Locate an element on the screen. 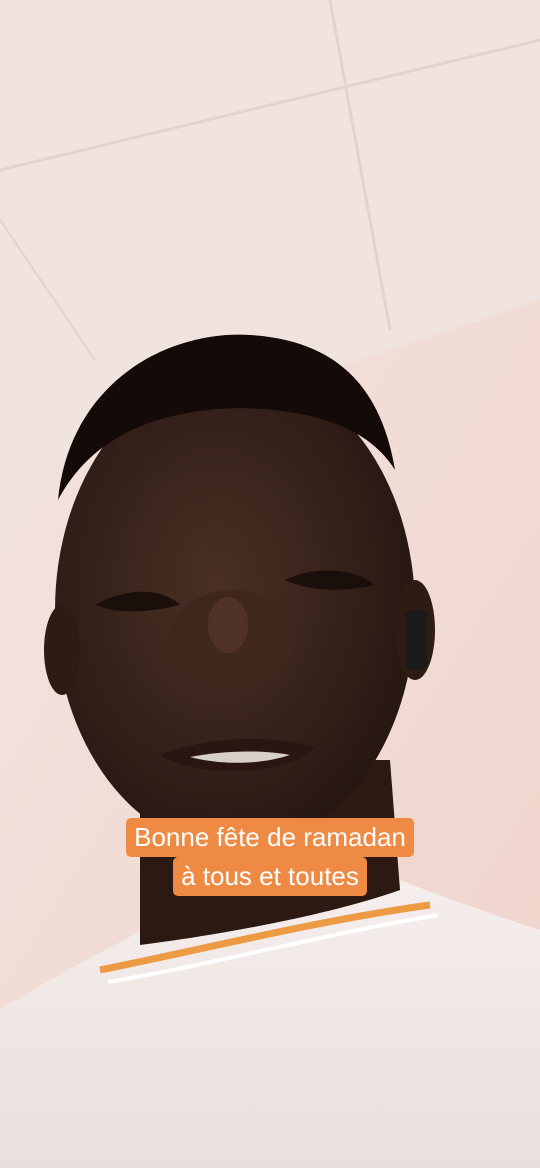 Image resolution: width=540 pixels, height=1168 pixels. earbud is located at coordinates (416, 640).